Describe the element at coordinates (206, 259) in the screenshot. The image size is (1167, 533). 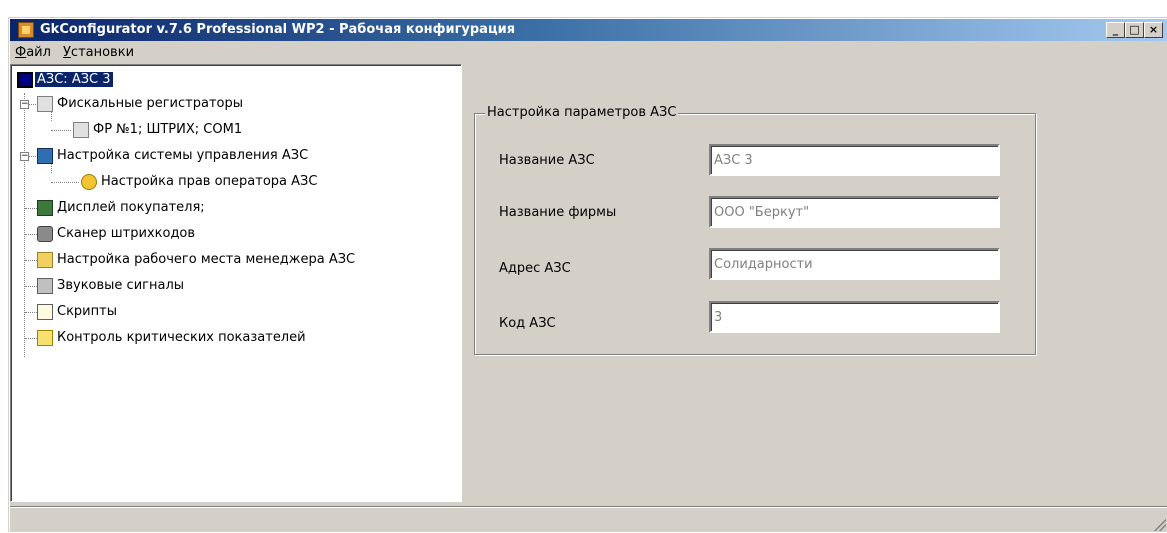
I see `tree-item-label: Настройка рабочего места менеджера АЗС` at that location.